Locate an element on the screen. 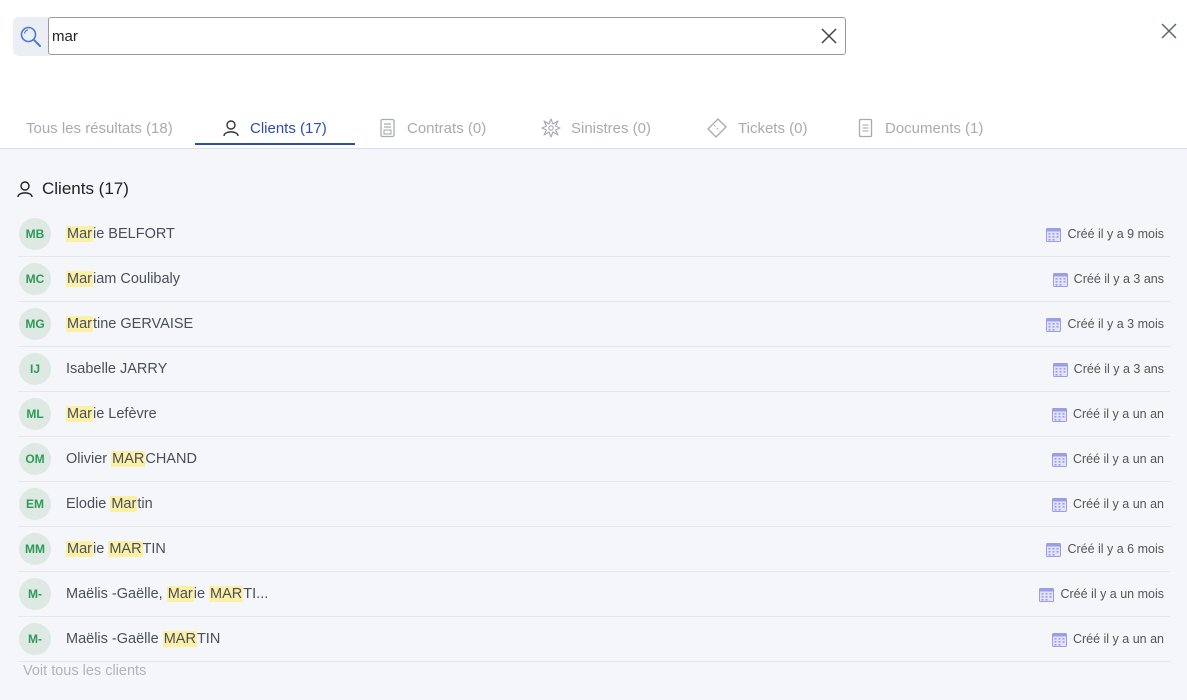 Image resolution: width=1187 pixels, height=700 pixels. search-bar is located at coordinates (430, 37).